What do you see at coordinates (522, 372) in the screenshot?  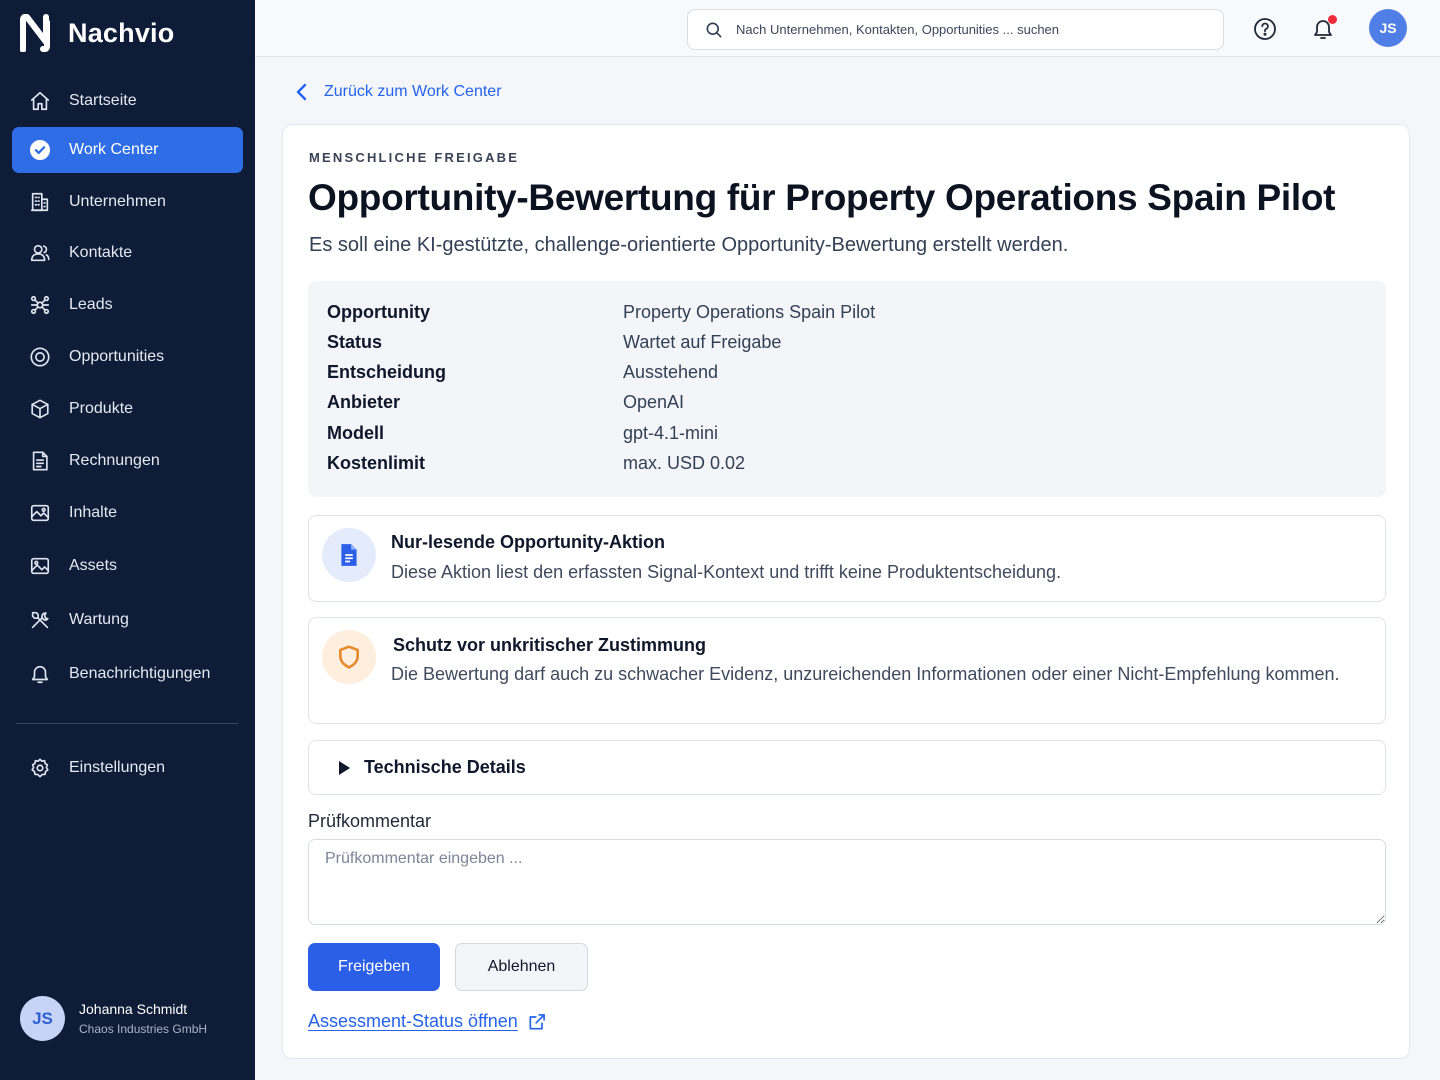 I see `meta-row: Entscheidung Ausstehend` at bounding box center [522, 372].